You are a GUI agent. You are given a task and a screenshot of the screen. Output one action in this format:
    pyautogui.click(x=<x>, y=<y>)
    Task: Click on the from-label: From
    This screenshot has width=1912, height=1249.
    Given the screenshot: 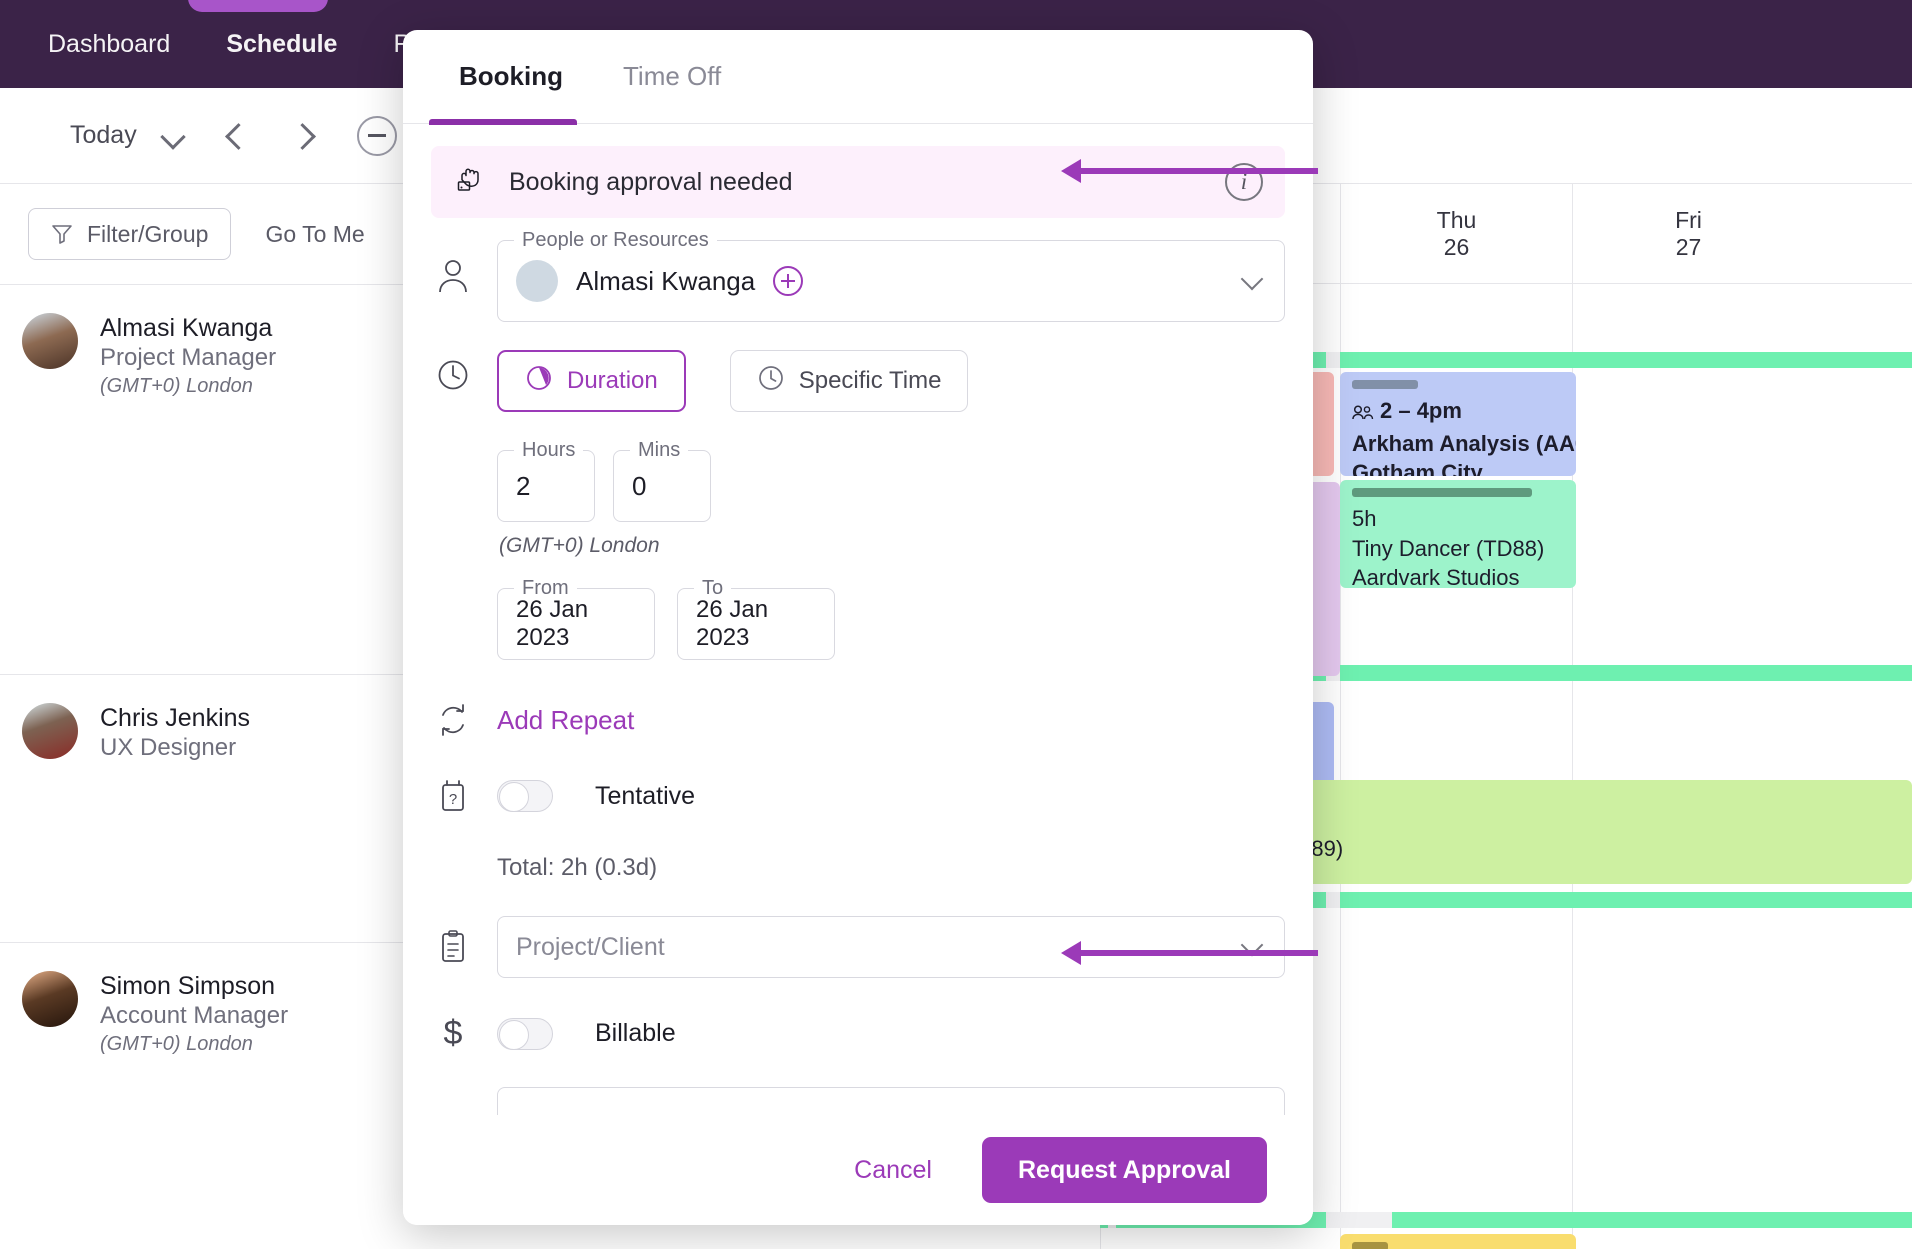 What is the action you would take?
    pyautogui.click(x=545, y=588)
    